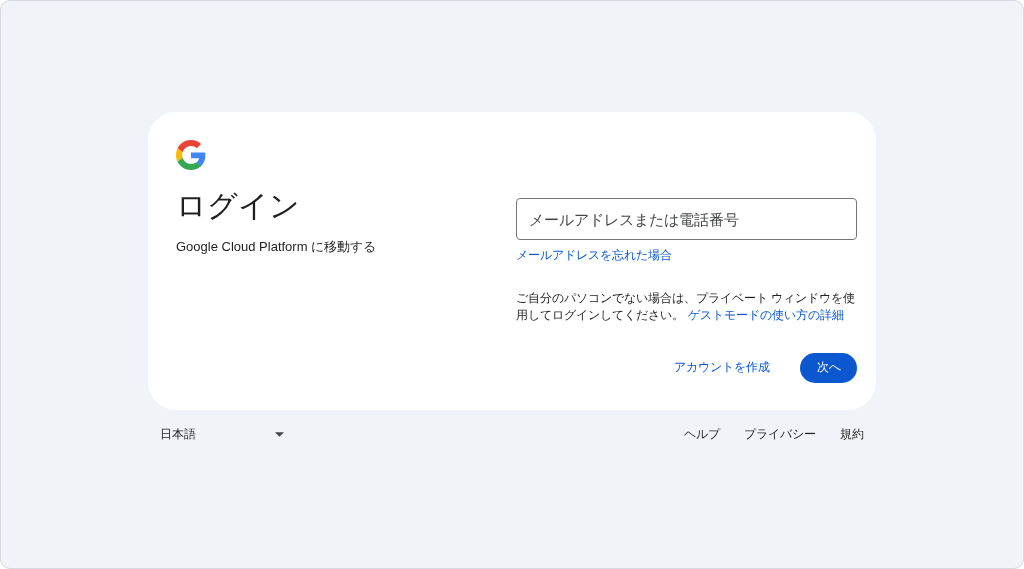 This screenshot has width=1024, height=569. Describe the element at coordinates (722, 367) in the screenshot. I see `create-account-button: アカウントを作成` at that location.